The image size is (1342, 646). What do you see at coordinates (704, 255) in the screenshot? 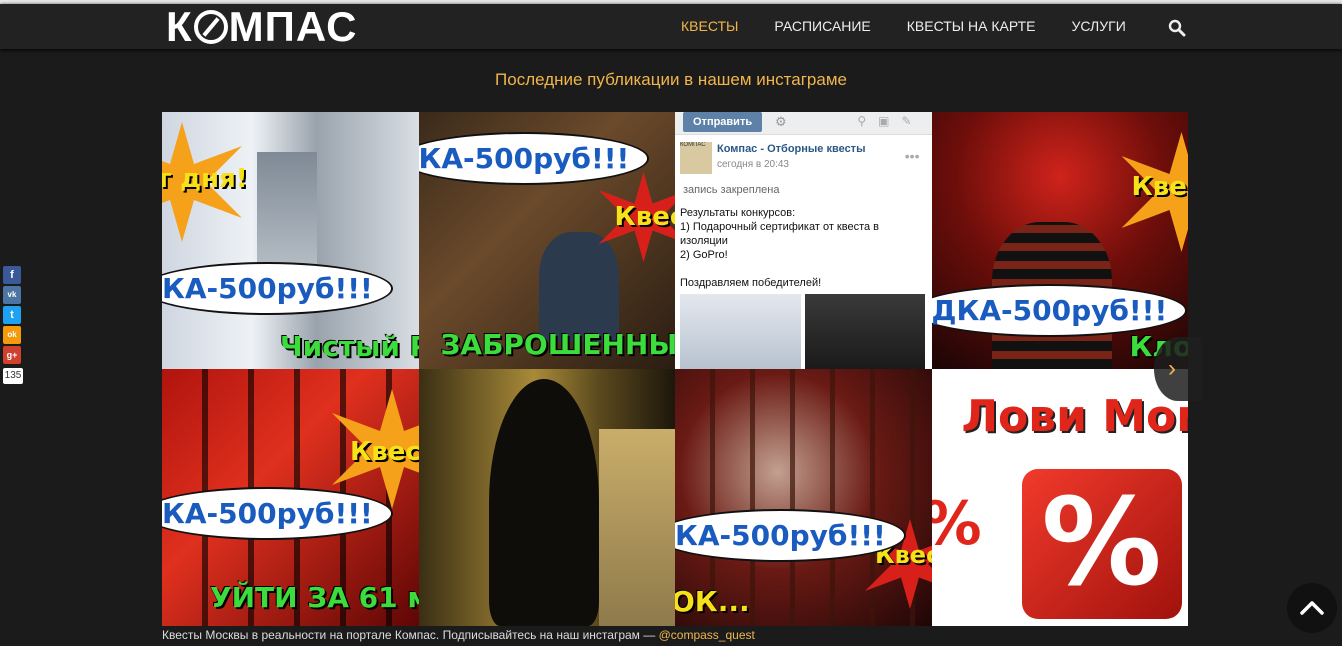
I see `post-line: 2) GoPro!` at bounding box center [704, 255].